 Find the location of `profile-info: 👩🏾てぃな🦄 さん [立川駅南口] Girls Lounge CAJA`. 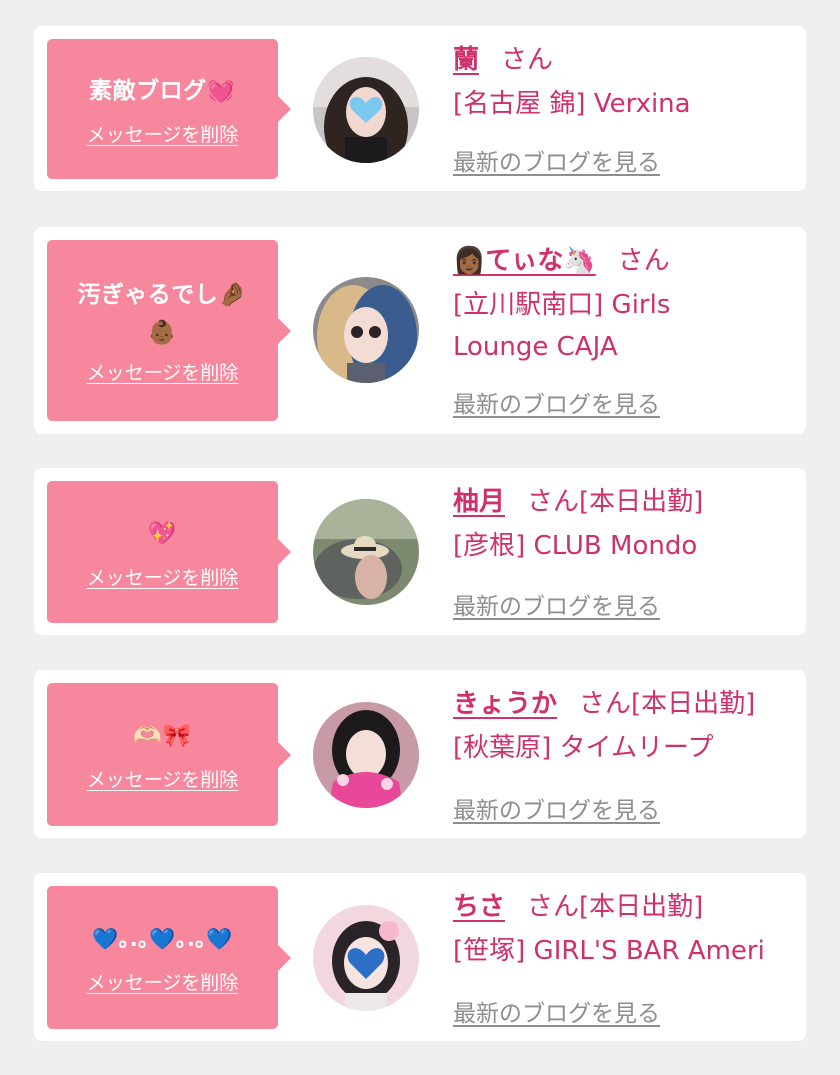

profile-info: 👩🏾てぃな🦄 さん [立川駅南口] Girls Lounge CAJA is located at coordinates (623, 304).